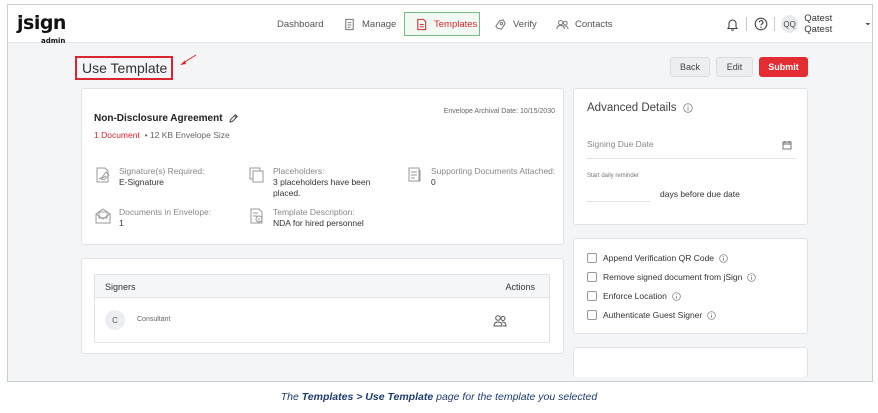  I want to click on option-qr-code: Append Verification QR Code, so click(657, 258).